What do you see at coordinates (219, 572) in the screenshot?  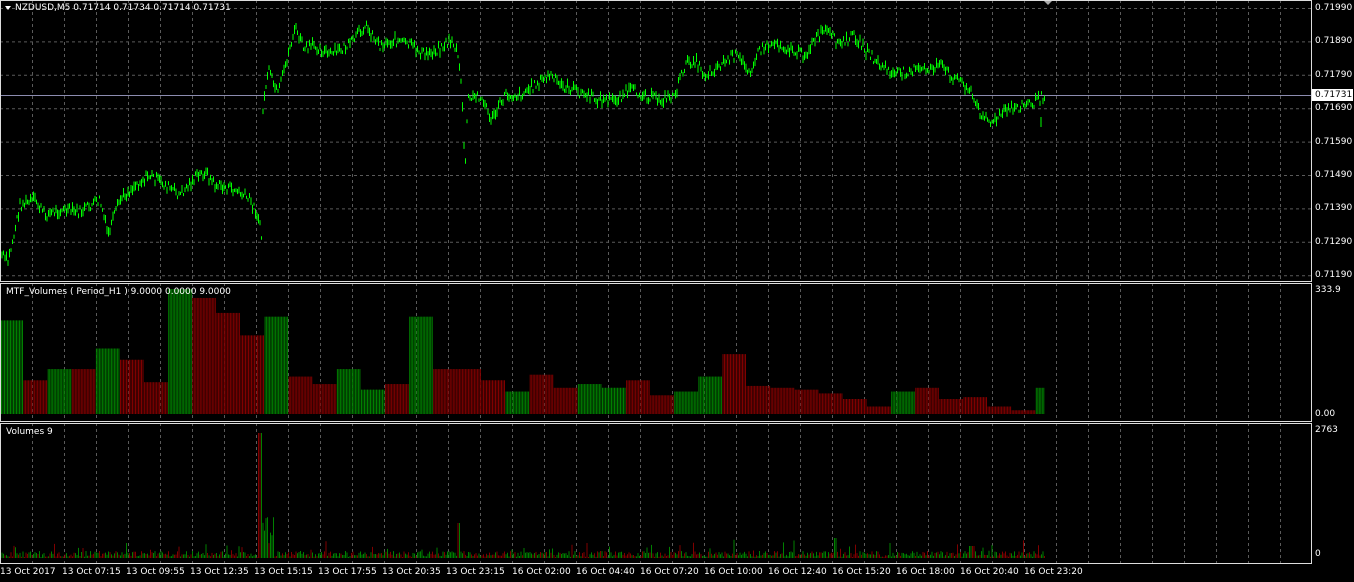 I see `time-axis-label: 13 Oct 12:35` at bounding box center [219, 572].